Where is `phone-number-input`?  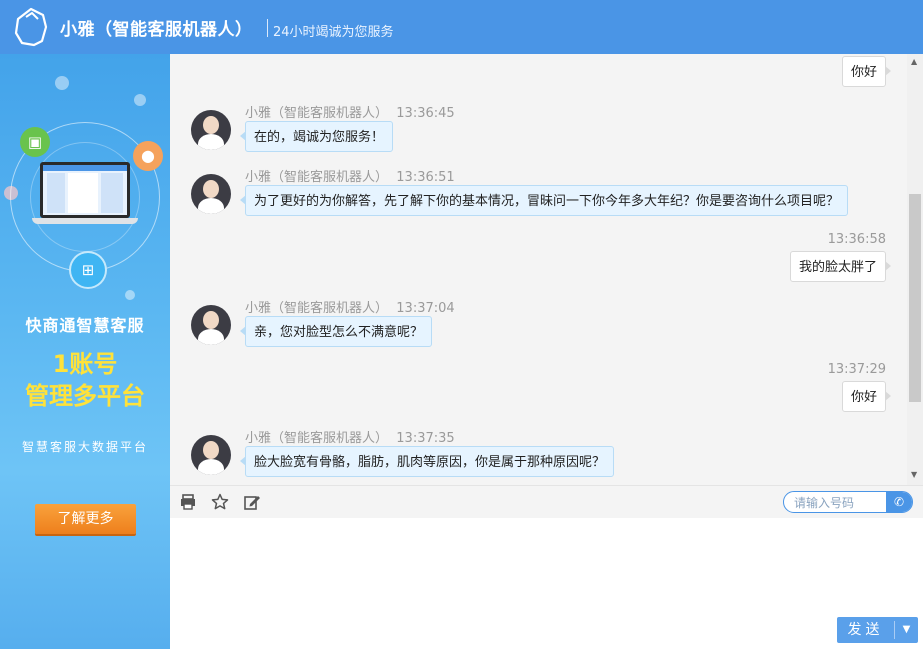
phone-number-input is located at coordinates (840, 503).